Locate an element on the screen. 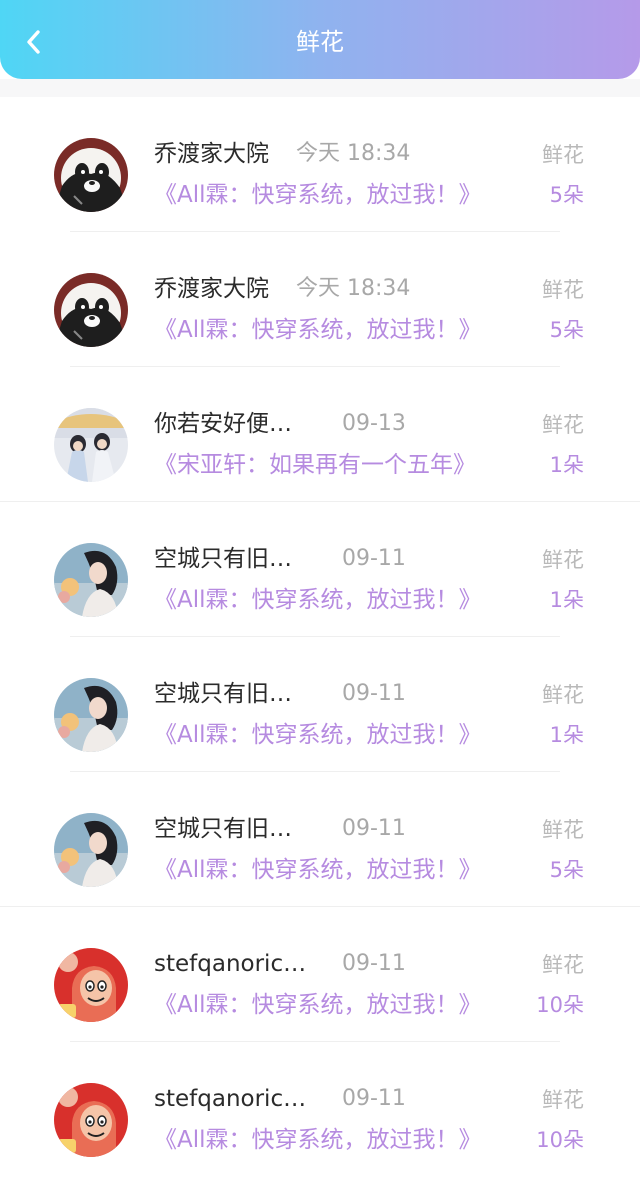 The image size is (640, 1177). photo-avatar-icon is located at coordinates (91, 445).